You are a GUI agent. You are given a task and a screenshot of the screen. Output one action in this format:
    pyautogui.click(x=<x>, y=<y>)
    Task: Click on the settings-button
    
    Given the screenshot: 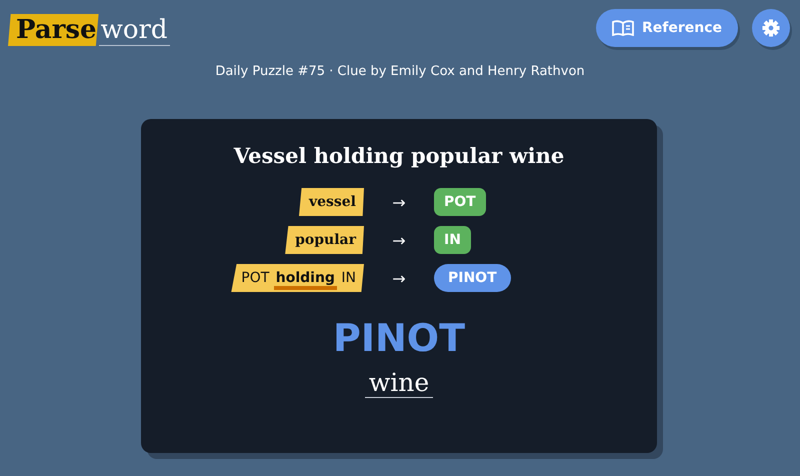 What is the action you would take?
    pyautogui.click(x=771, y=28)
    